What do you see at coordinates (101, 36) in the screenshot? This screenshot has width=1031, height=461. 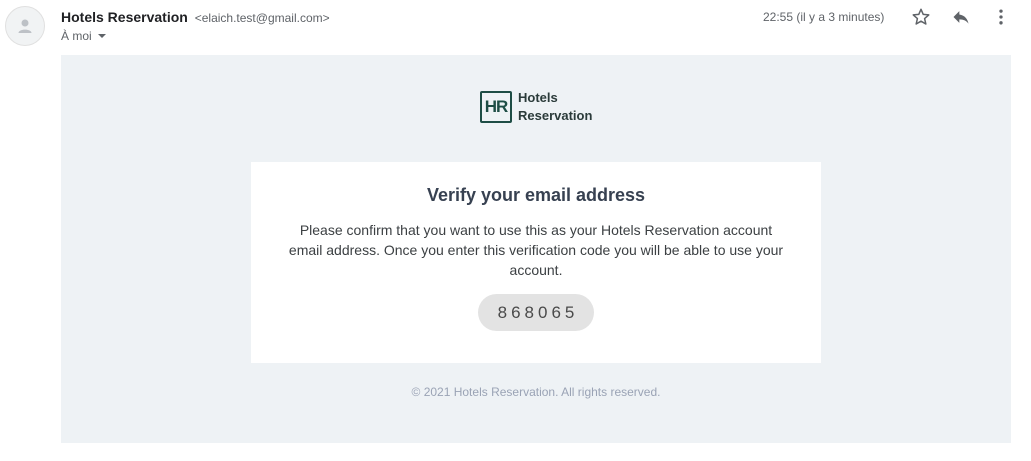 I see `chevron-down-icon` at bounding box center [101, 36].